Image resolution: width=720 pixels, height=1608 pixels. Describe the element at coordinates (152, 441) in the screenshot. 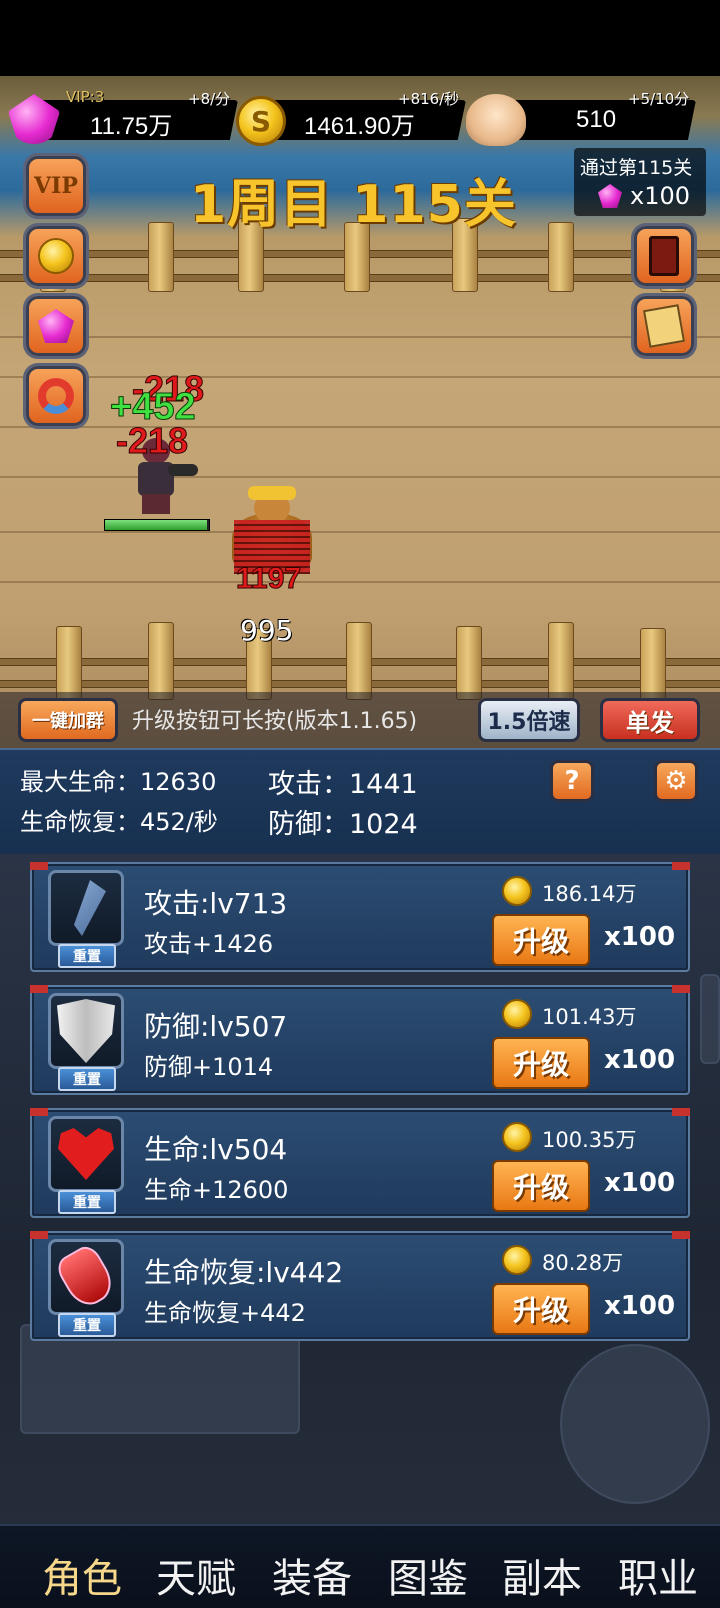

I see `damage-number: -218` at that location.